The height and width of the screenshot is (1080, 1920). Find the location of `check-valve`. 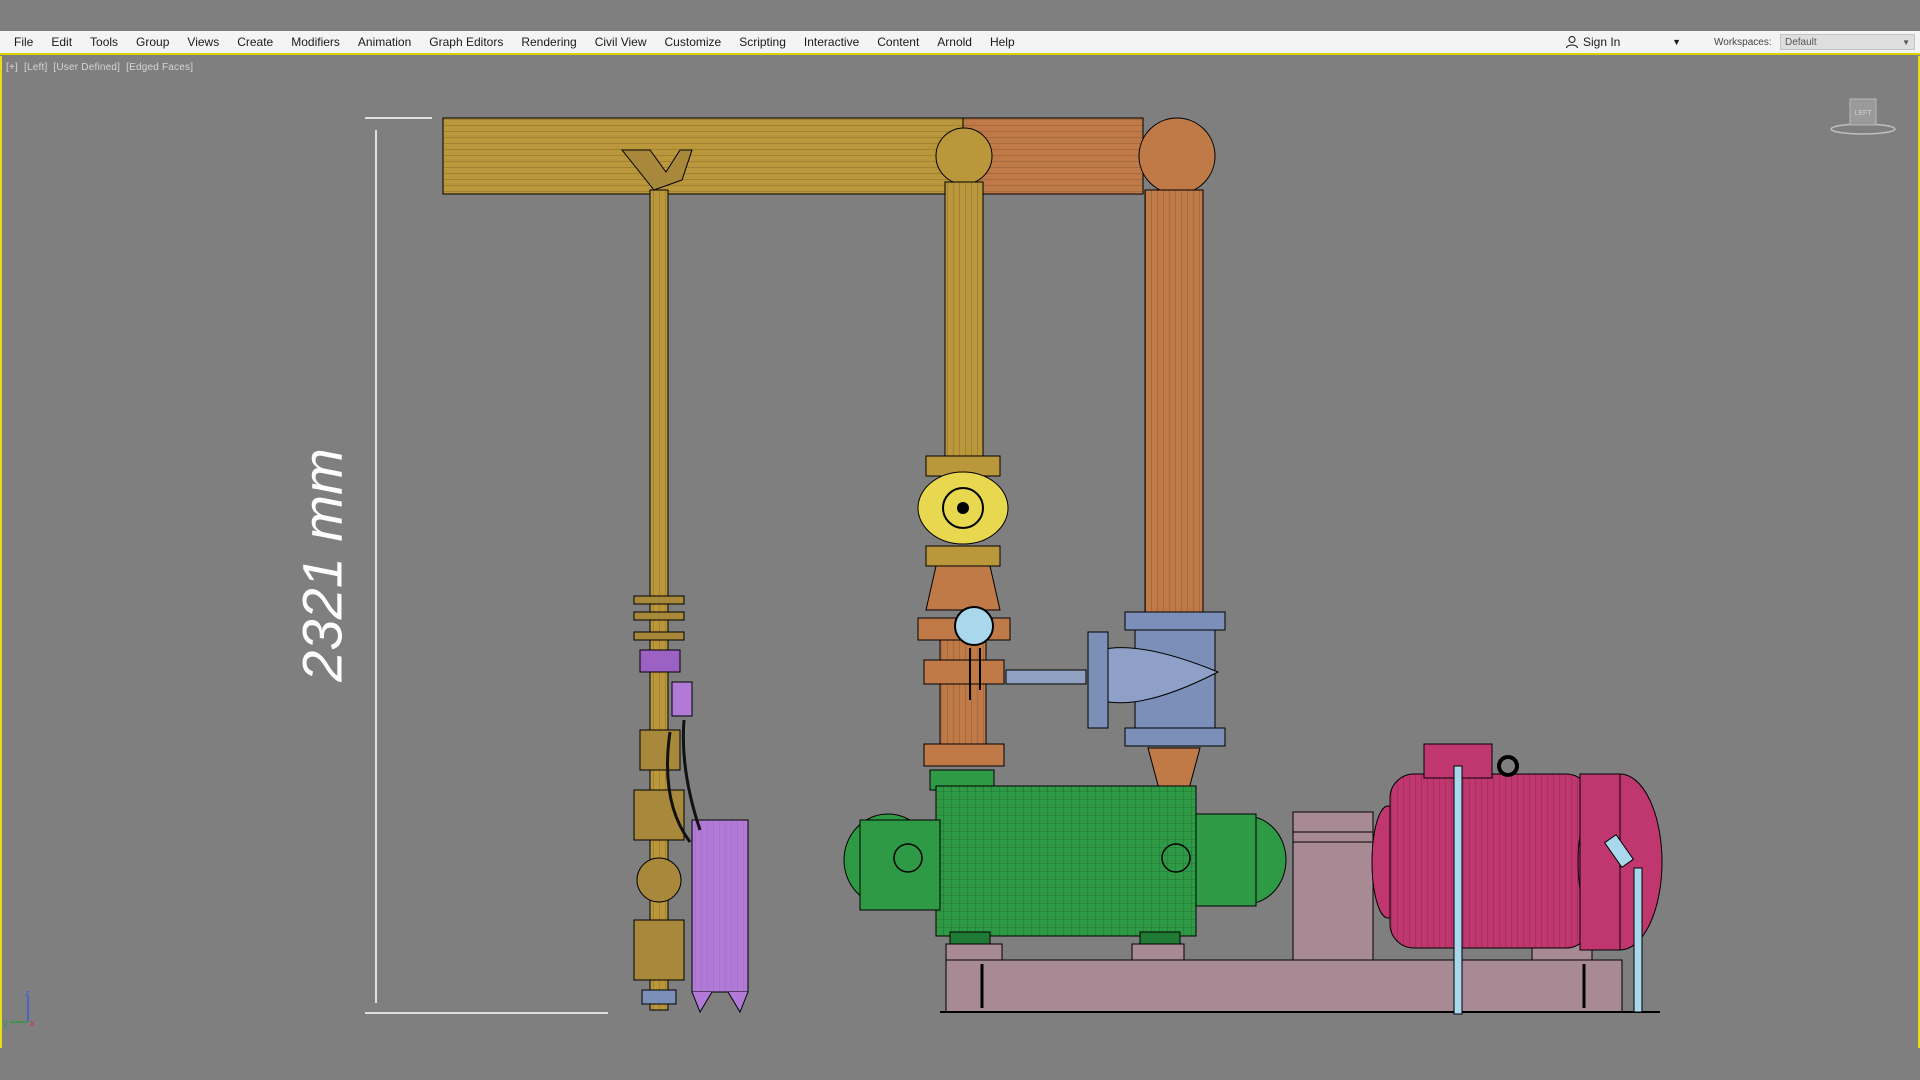

check-valve is located at coordinates (1156, 679).